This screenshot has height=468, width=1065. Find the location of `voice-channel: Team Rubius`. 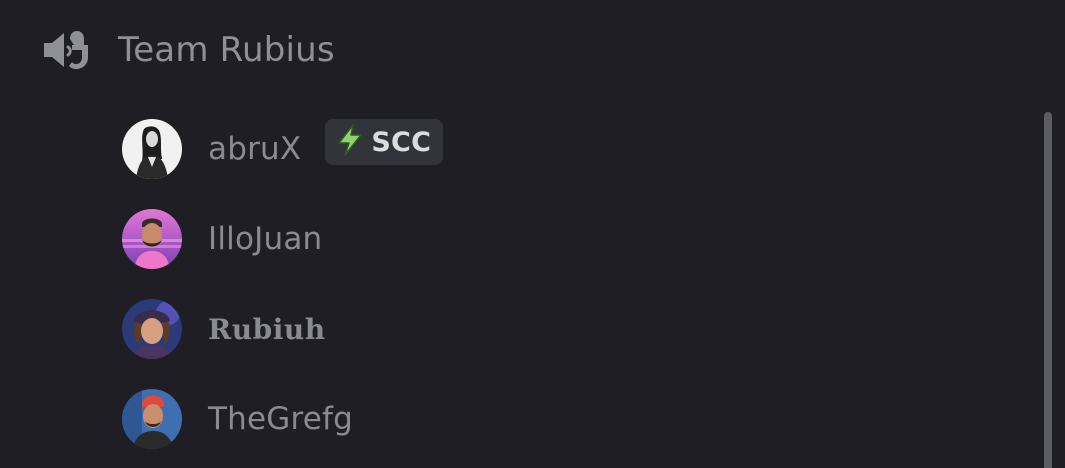

voice-channel: Team Rubius is located at coordinates (187, 50).